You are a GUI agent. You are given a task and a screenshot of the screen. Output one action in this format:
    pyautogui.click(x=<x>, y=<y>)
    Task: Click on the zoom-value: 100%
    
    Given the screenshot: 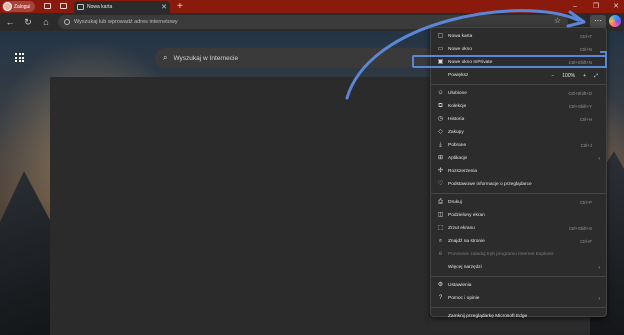 What is the action you would take?
    pyautogui.click(x=569, y=75)
    